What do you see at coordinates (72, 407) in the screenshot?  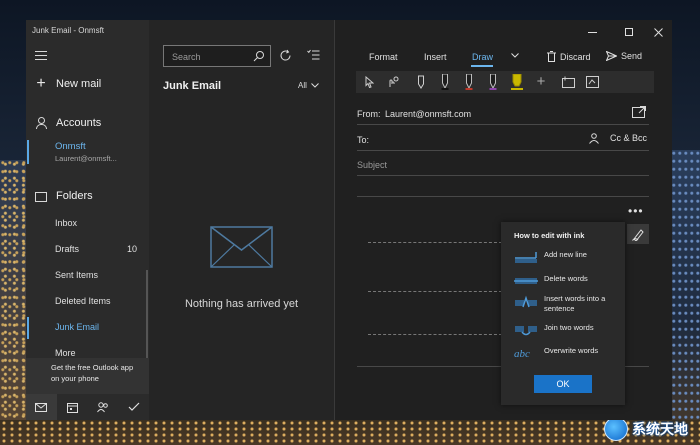 I see `calendar-nav-button` at bounding box center [72, 407].